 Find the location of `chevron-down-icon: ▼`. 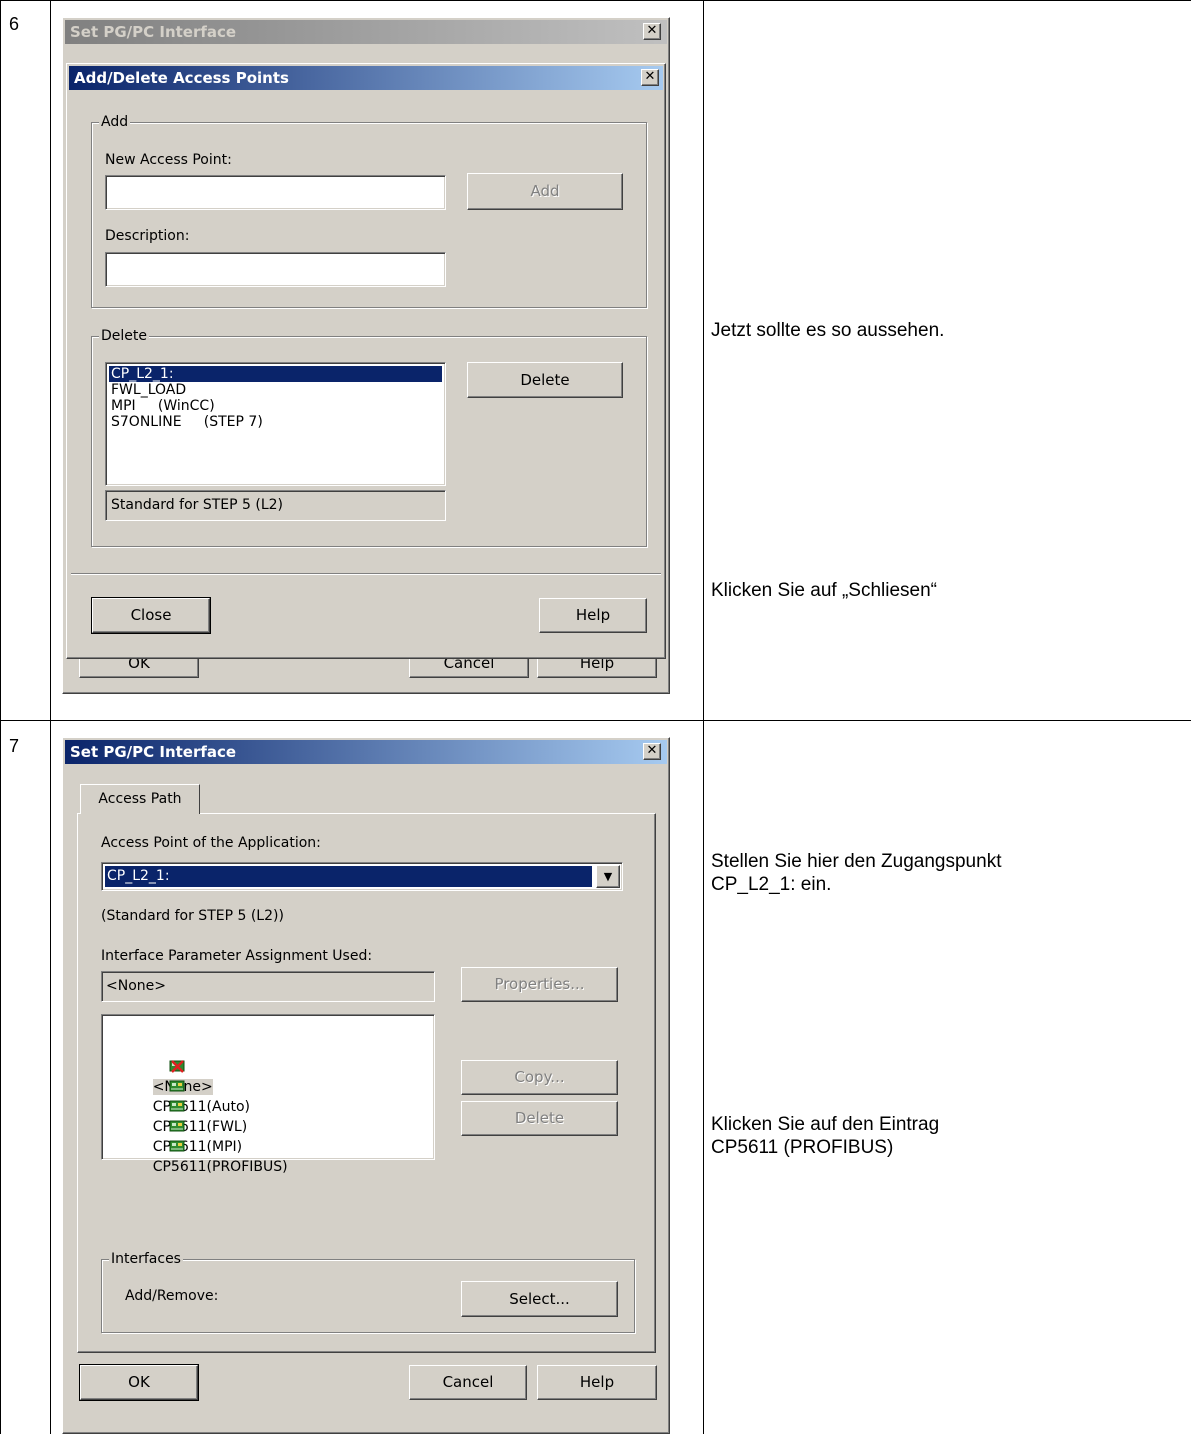

chevron-down-icon: ▼ is located at coordinates (608, 876).